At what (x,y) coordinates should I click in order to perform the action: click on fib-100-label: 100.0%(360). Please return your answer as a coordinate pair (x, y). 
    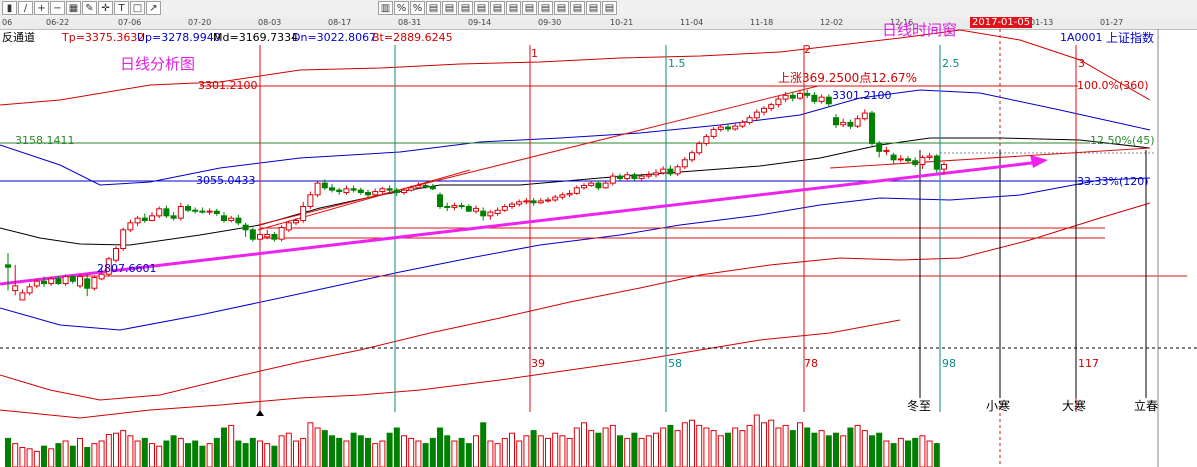
    Looking at the image, I should click on (1113, 85).